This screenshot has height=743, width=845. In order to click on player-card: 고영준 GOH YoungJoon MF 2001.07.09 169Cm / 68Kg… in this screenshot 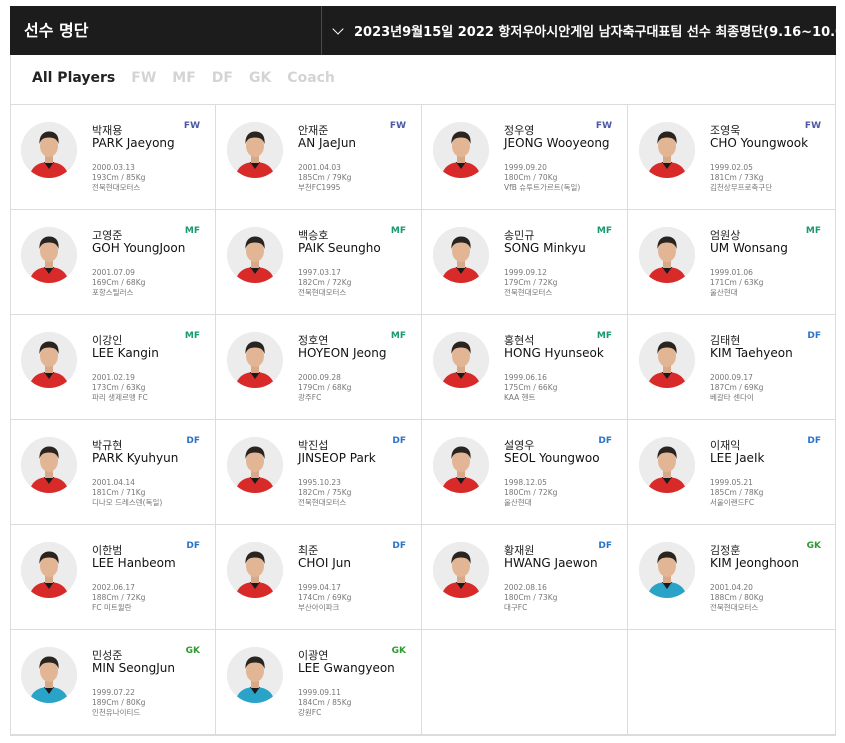, I will do `click(113, 262)`.